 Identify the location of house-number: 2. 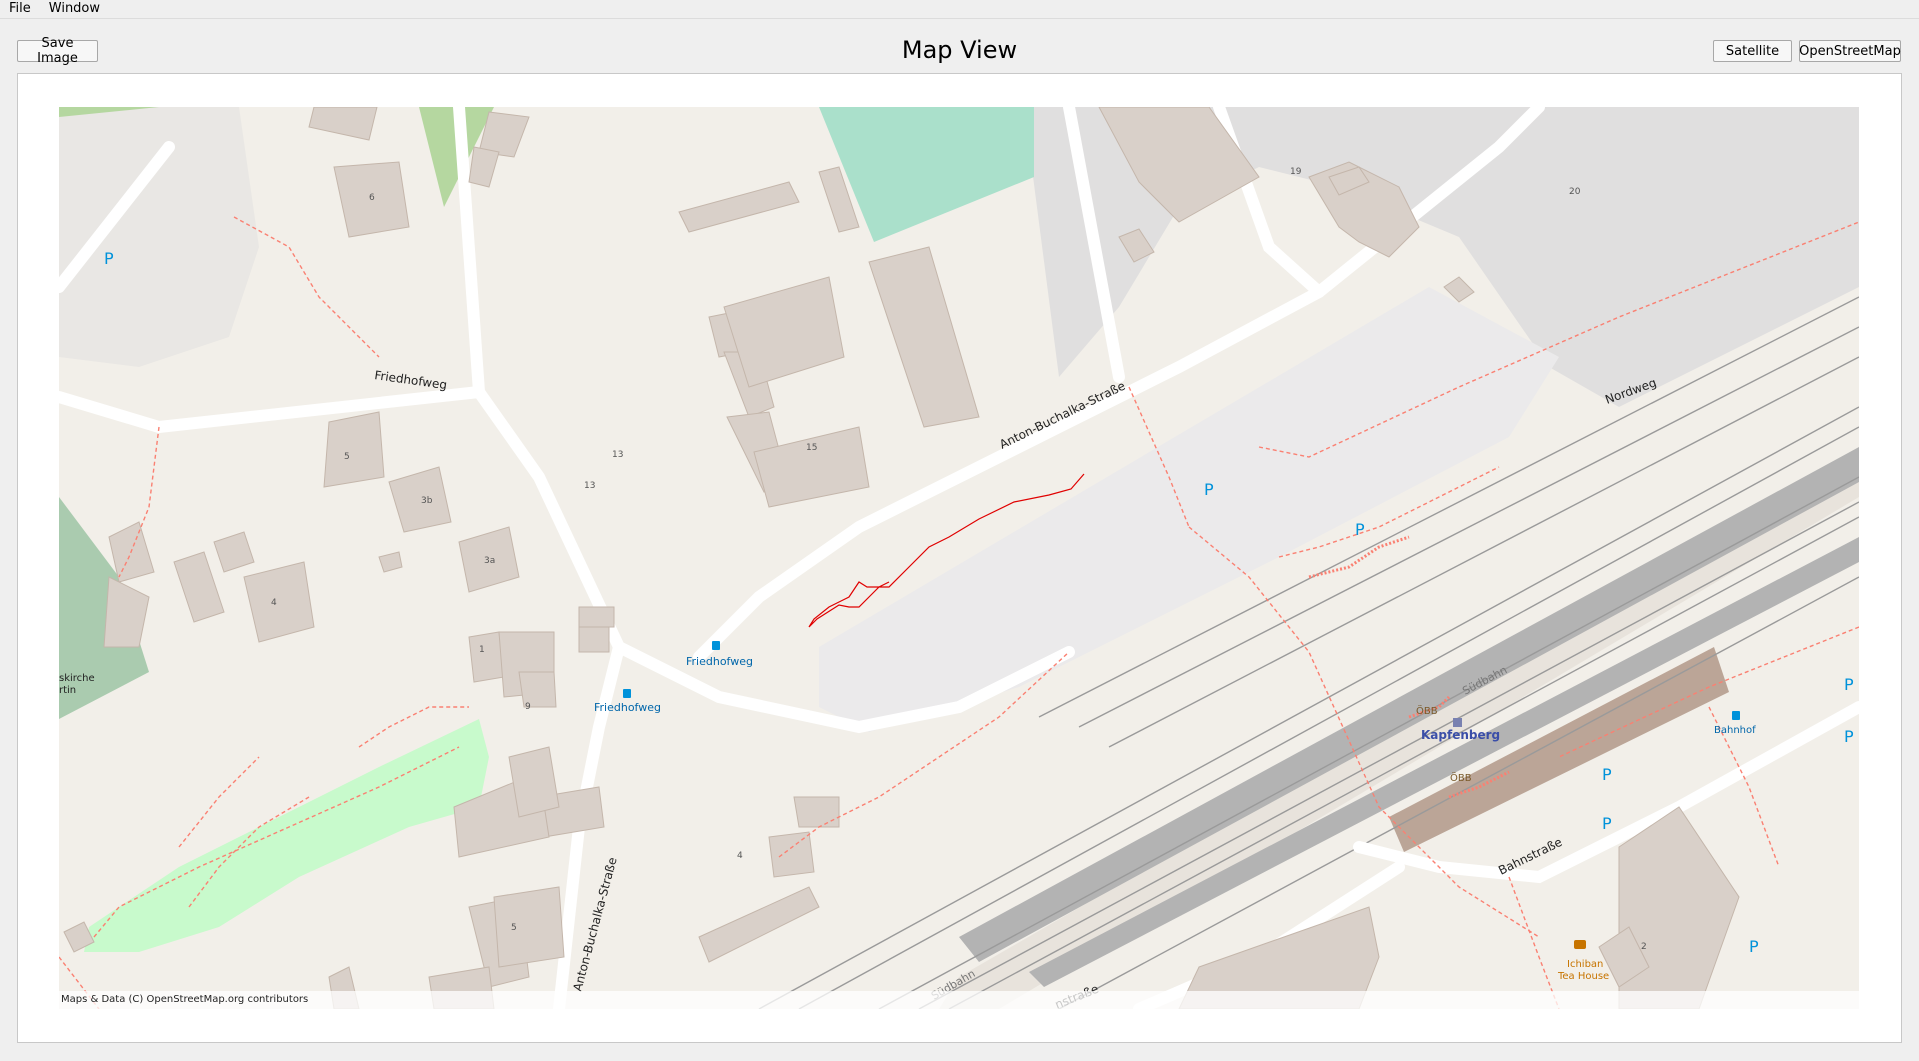
(1644, 947).